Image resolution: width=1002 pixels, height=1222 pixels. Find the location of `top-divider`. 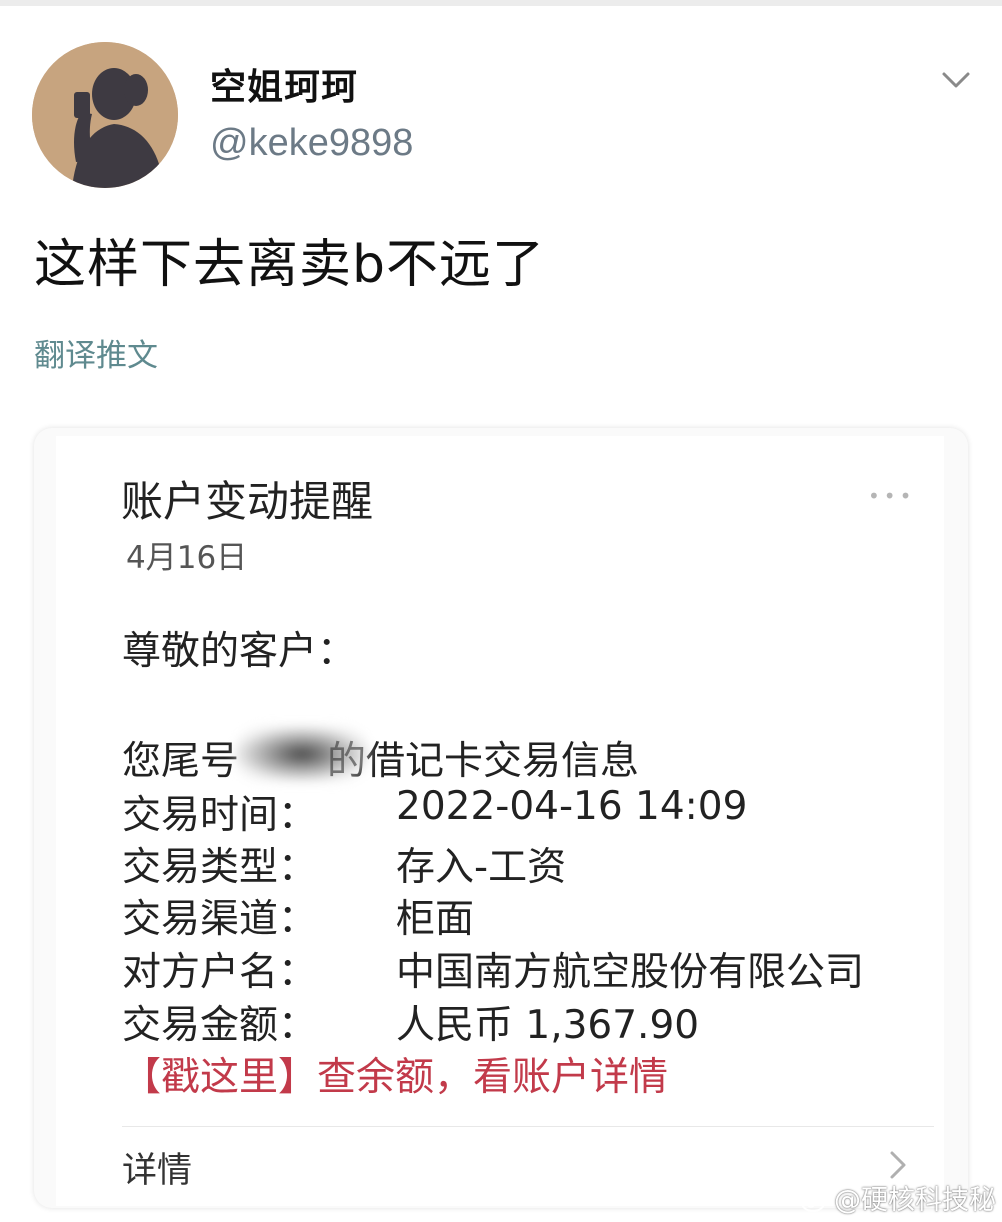

top-divider is located at coordinates (501, 3).